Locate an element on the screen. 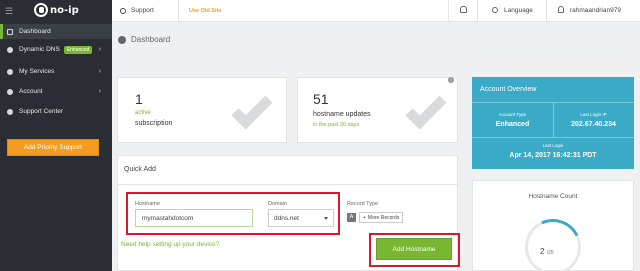  account-overview-title: Account Overview is located at coordinates (508, 89).